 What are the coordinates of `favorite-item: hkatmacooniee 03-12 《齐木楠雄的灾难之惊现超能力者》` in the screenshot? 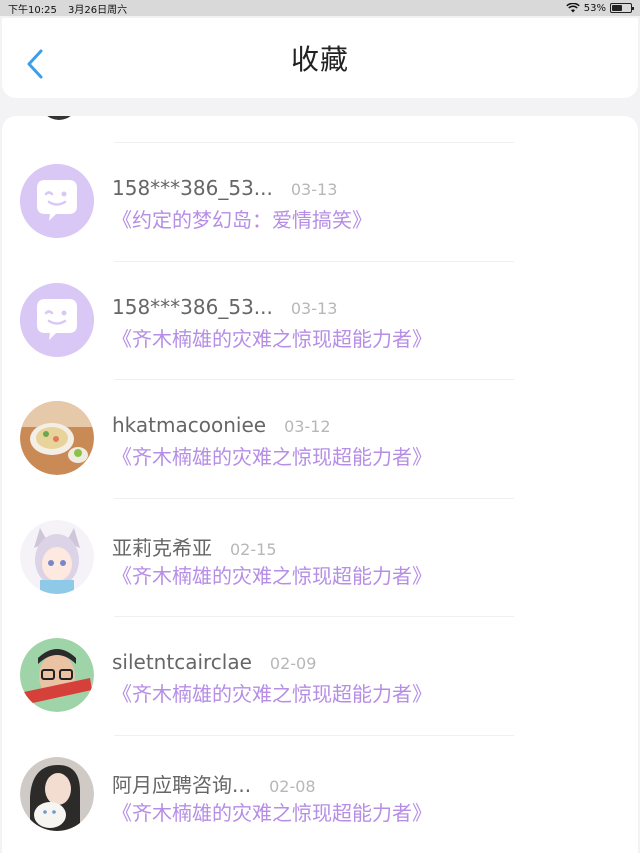 It's located at (320, 442).